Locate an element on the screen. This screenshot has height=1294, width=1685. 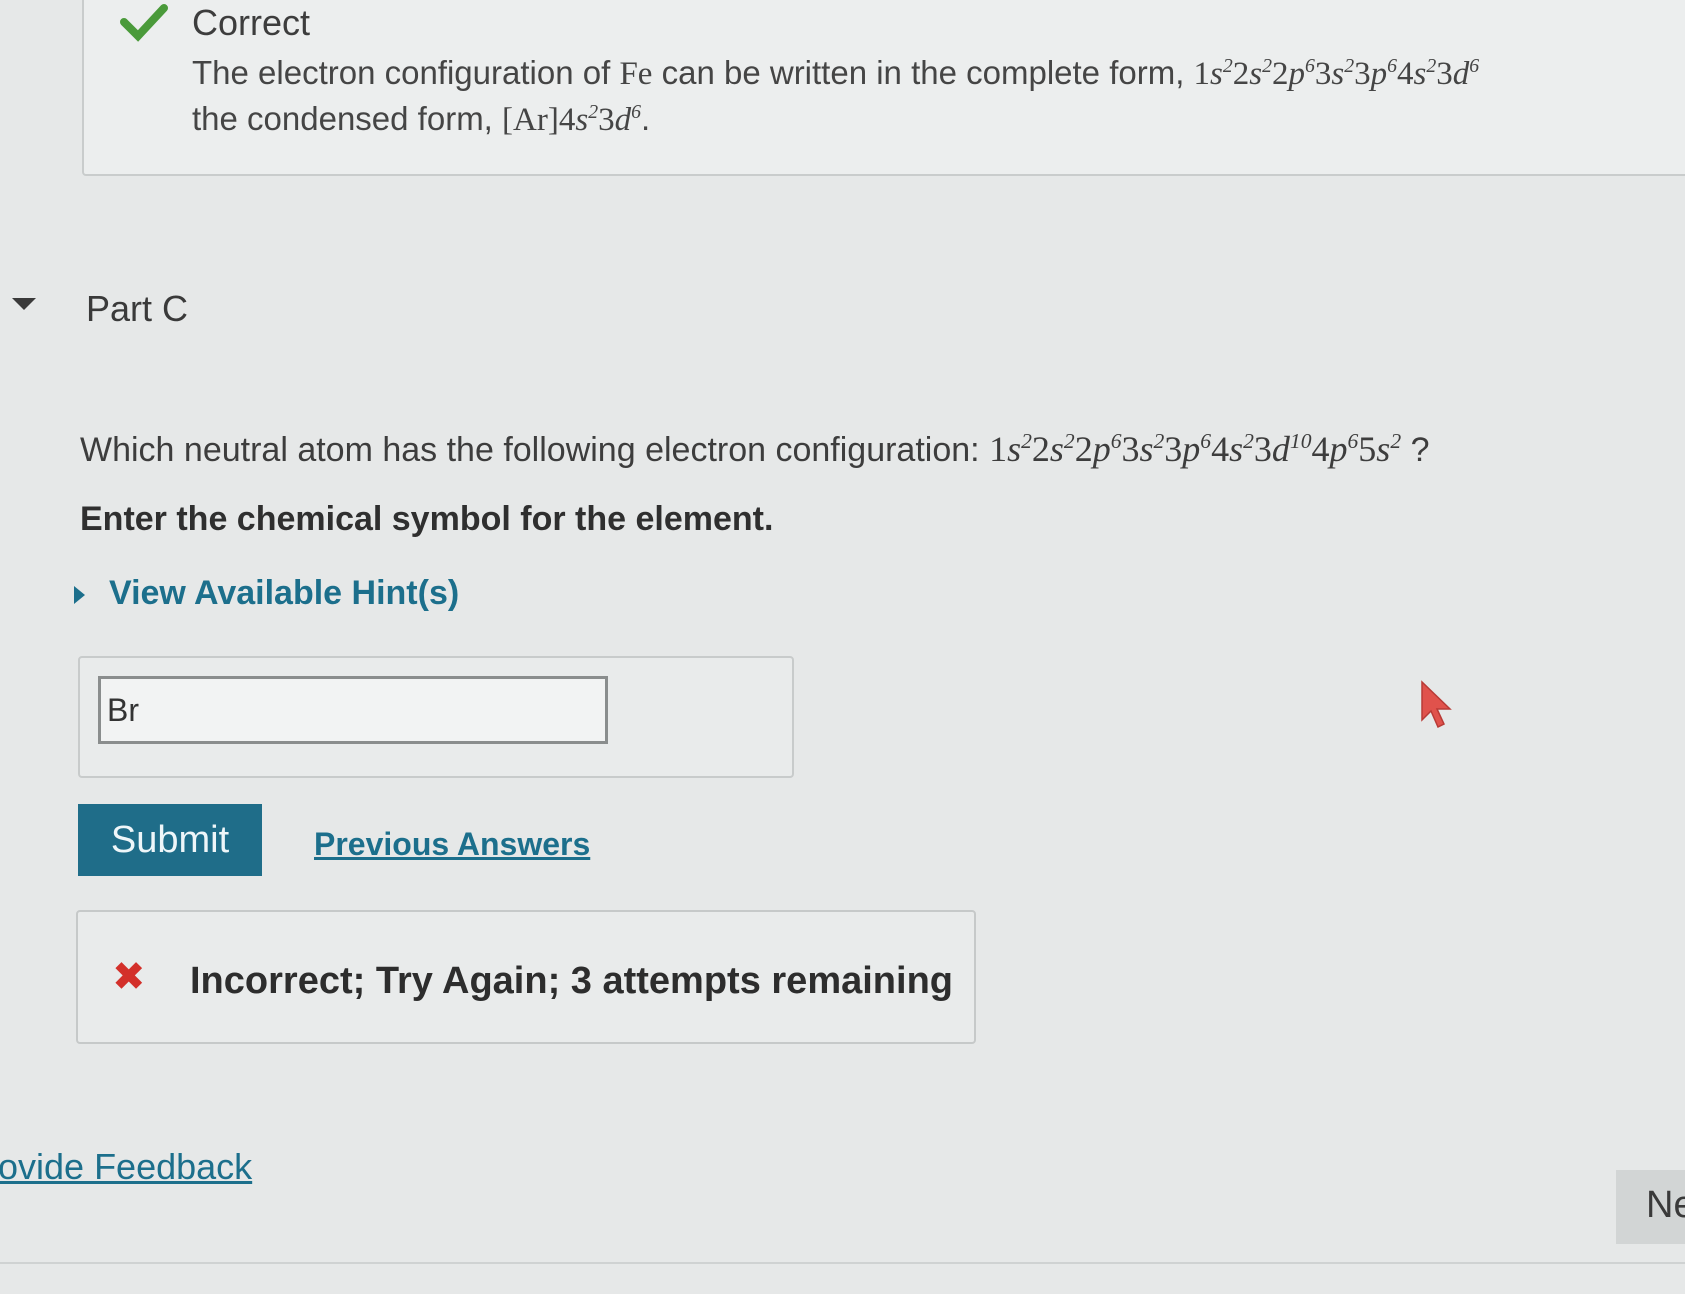
hints-label: View Available Hint(s) is located at coordinates (284, 593).